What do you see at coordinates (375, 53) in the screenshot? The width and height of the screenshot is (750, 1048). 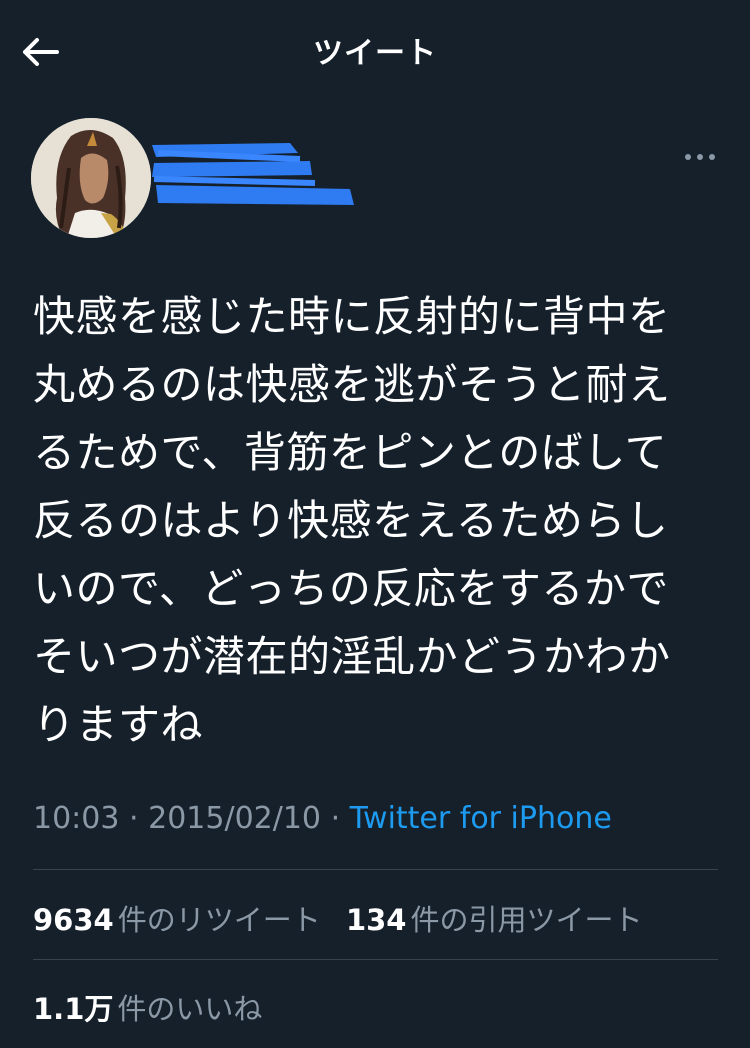 I see `page-title: ツイート` at bounding box center [375, 53].